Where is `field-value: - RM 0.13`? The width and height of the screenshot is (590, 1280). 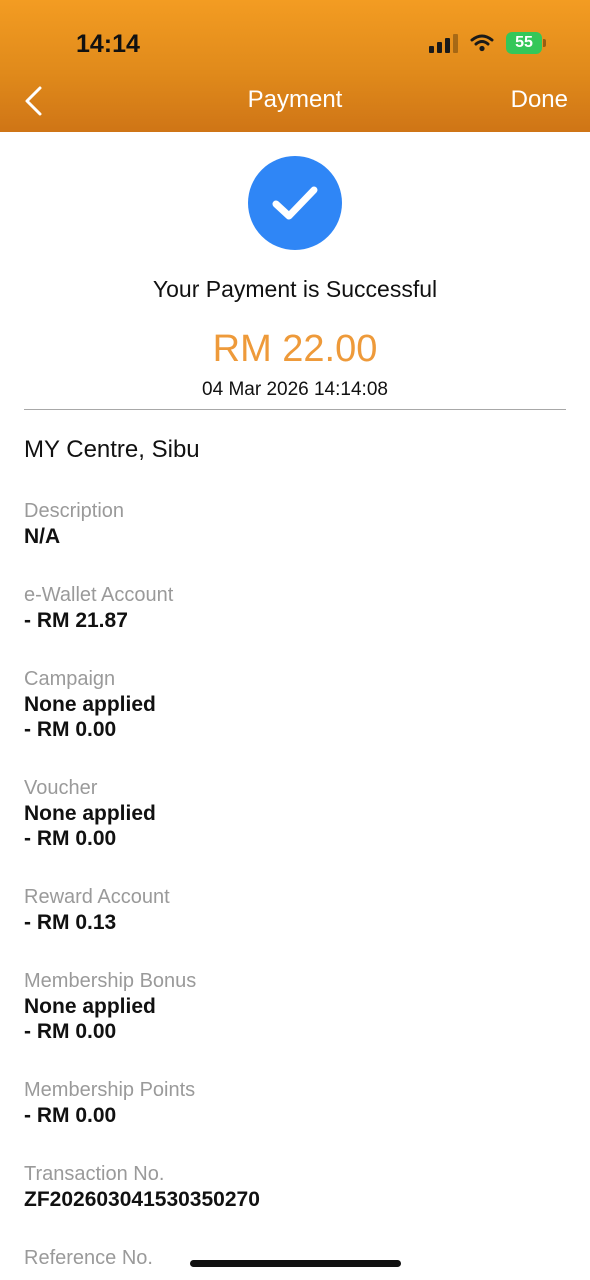
field-value: - RM 0.13 is located at coordinates (70, 922).